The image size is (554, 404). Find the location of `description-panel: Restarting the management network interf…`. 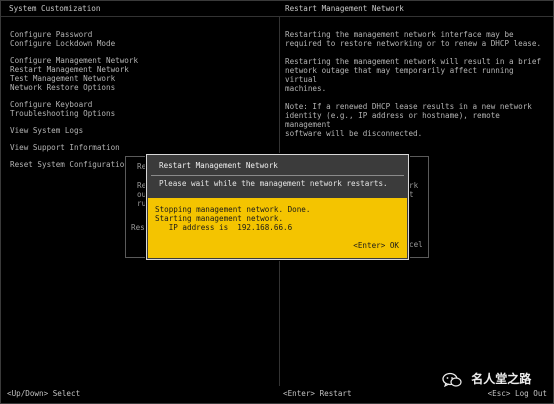

description-panel: Restarting the management network interf… is located at coordinates (415, 88).